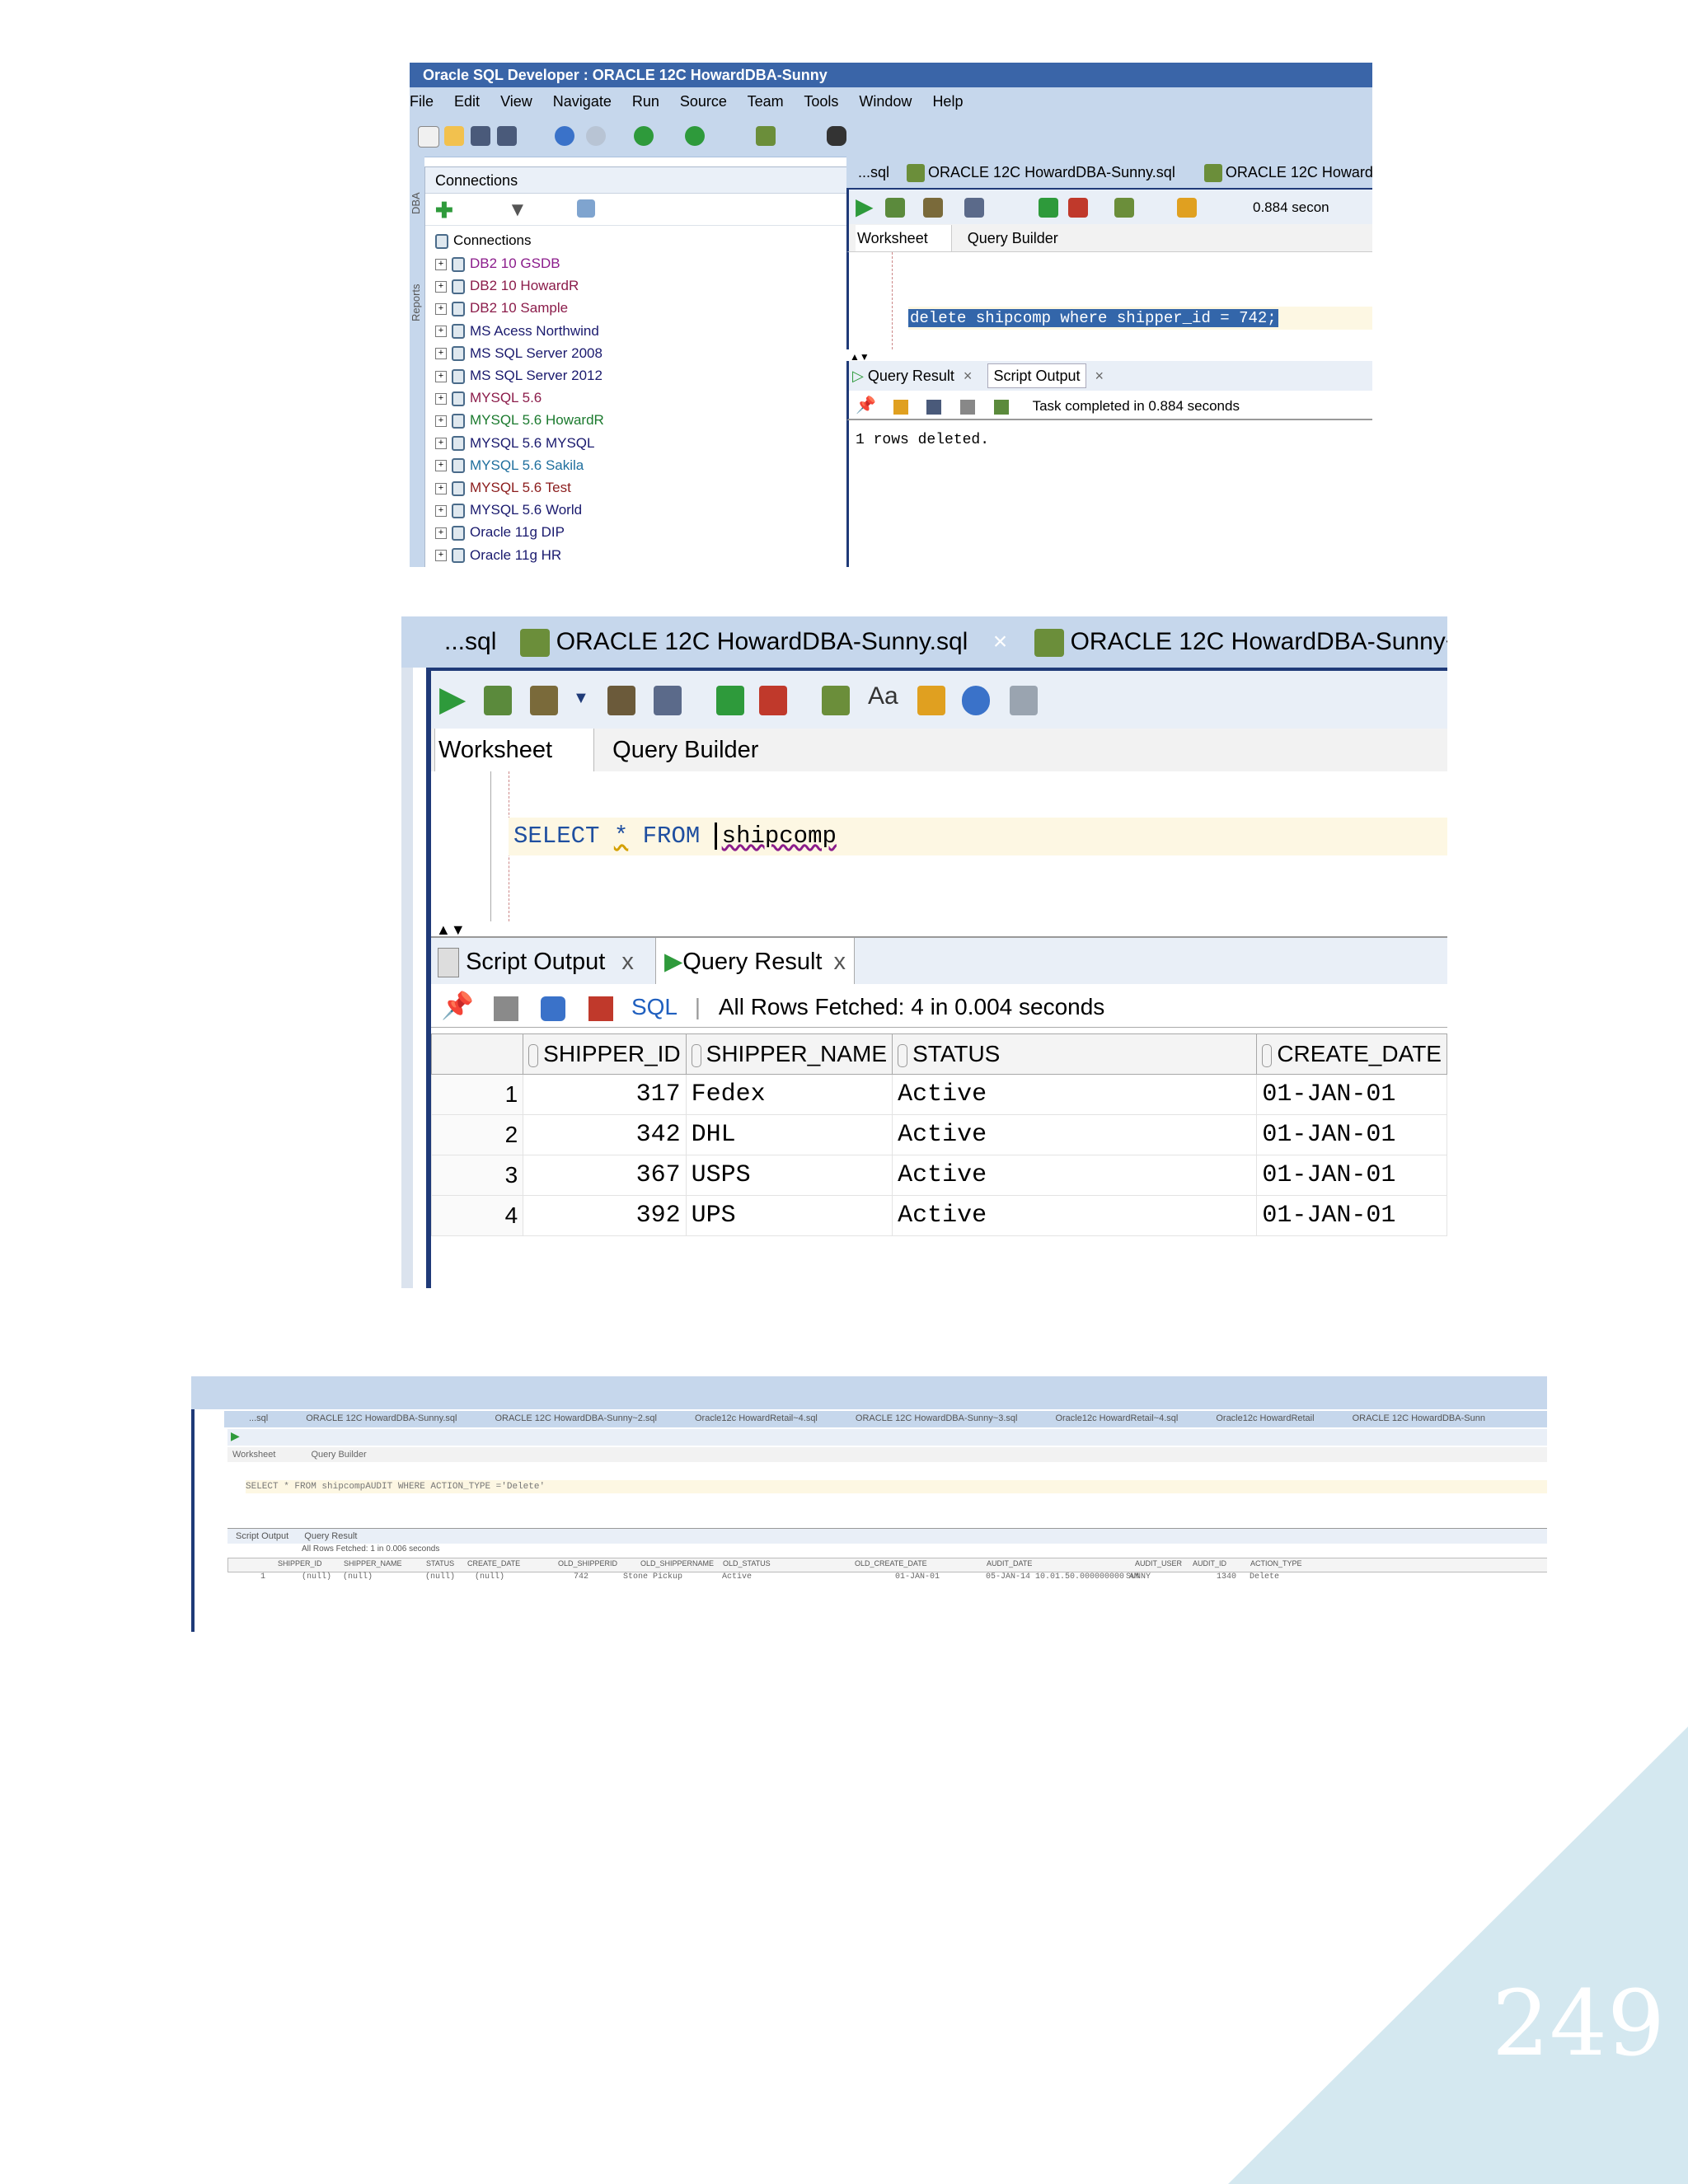 The image size is (1688, 2184). What do you see at coordinates (756, 1418) in the screenshot?
I see `editor-tab: Oracle12c HowardRetail~4.sql` at bounding box center [756, 1418].